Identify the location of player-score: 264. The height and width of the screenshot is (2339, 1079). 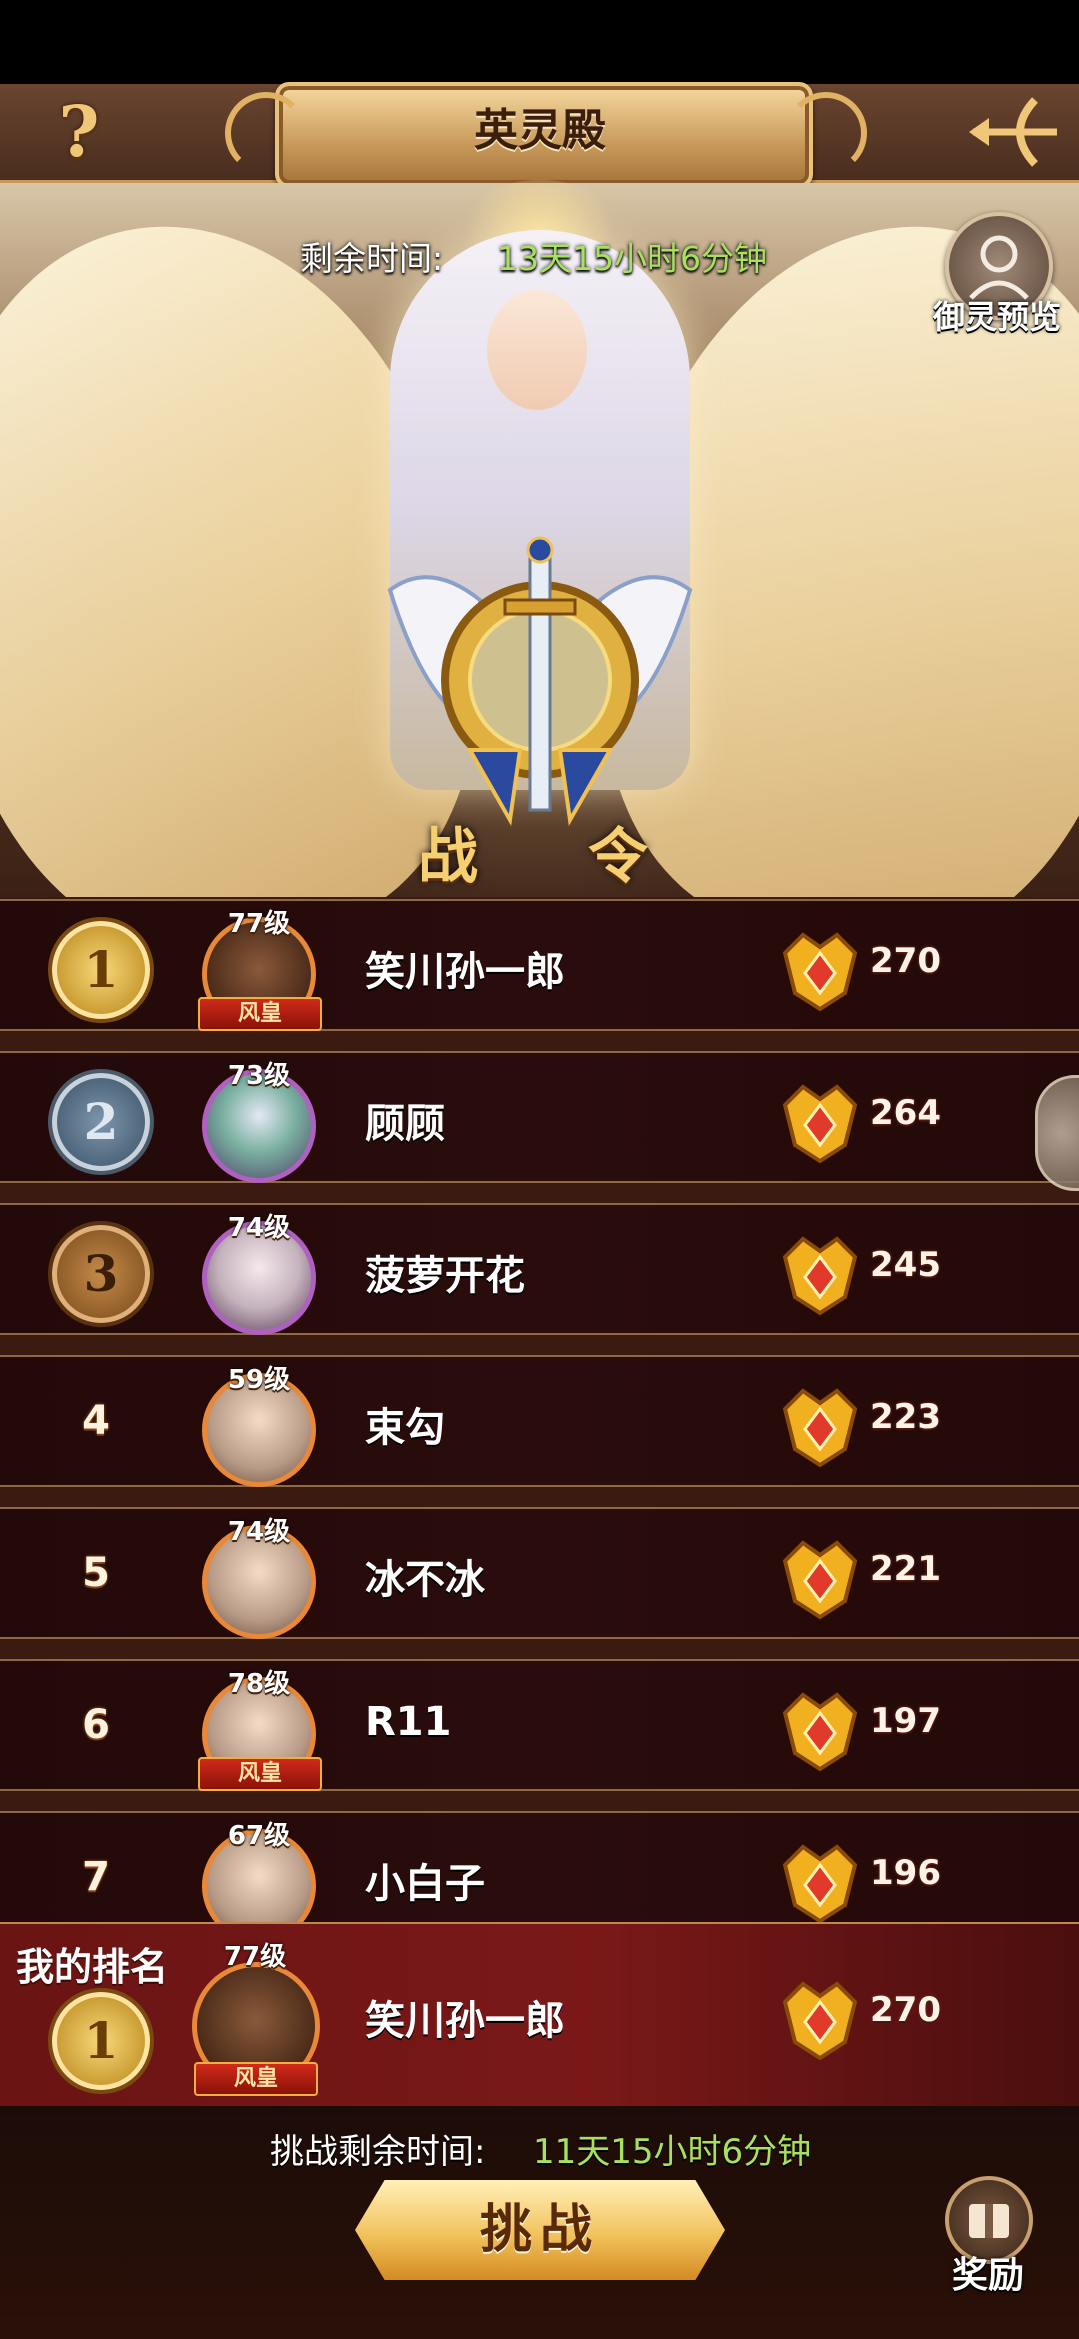
(905, 1113).